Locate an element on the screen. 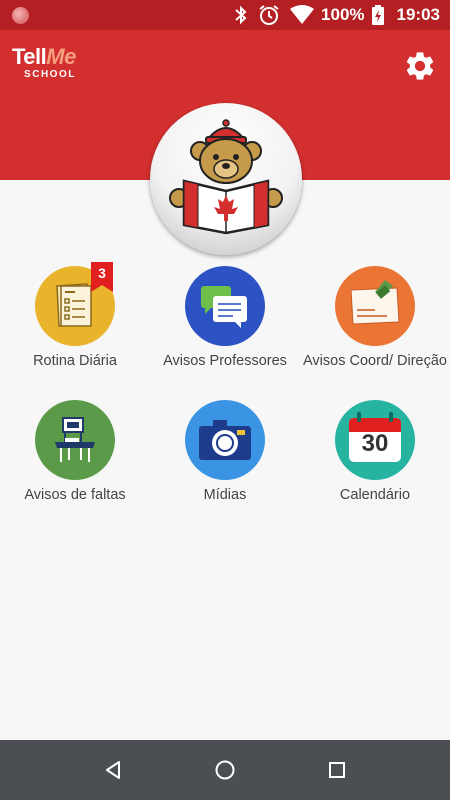 Image resolution: width=450 pixels, height=800 pixels. home-button is located at coordinates (225, 770).